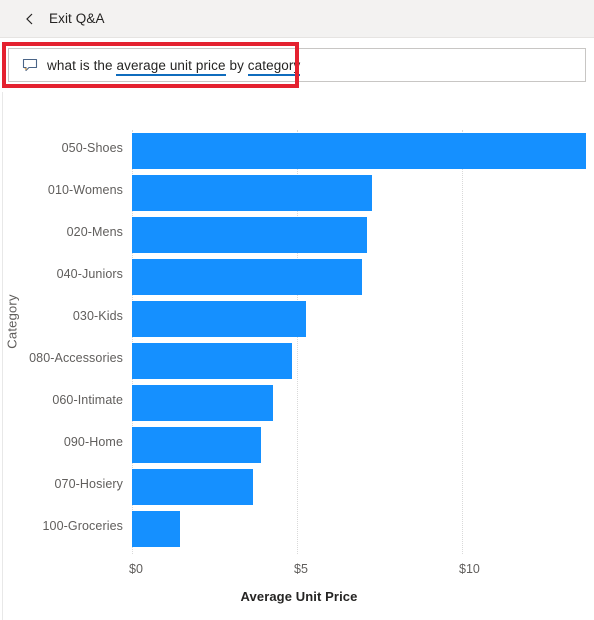  What do you see at coordinates (330, 319) in the screenshot?
I see `bar-row: 030-Kids` at bounding box center [330, 319].